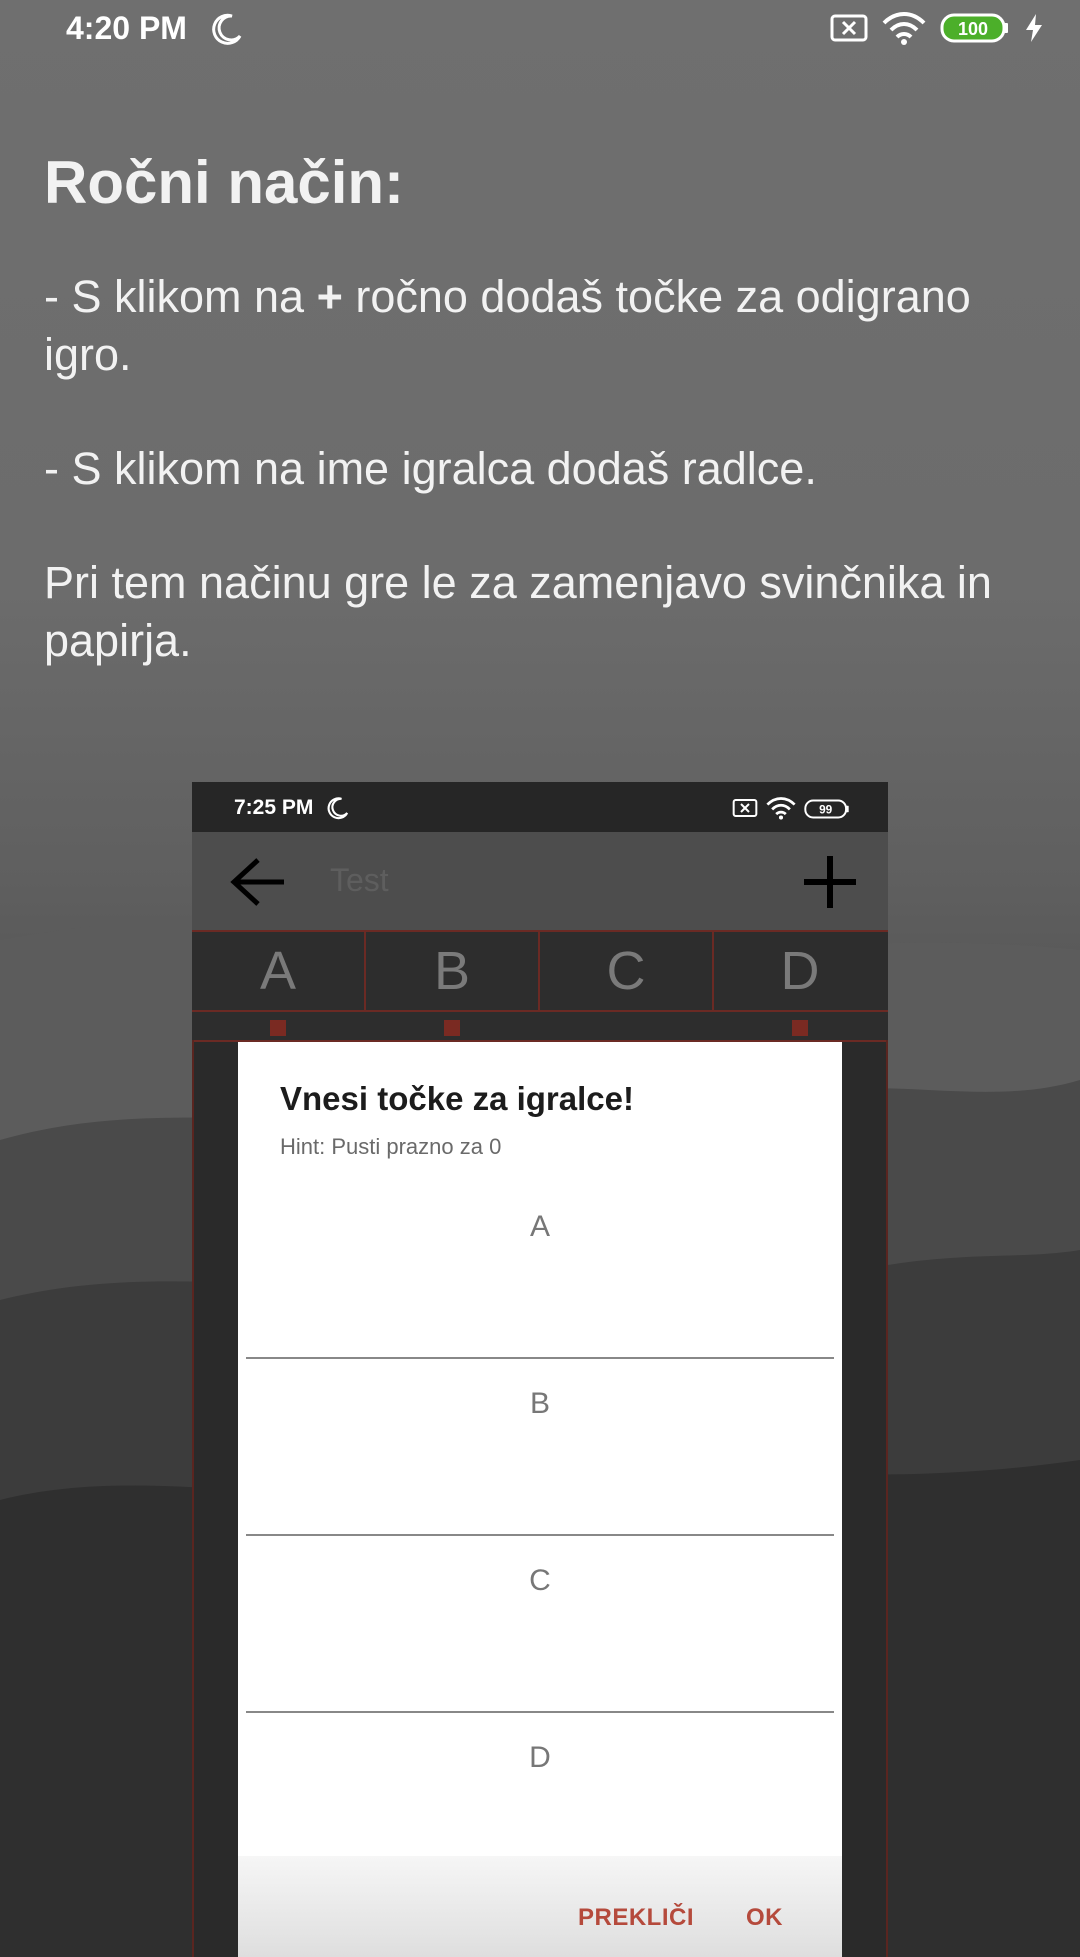  What do you see at coordinates (539, 1226) in the screenshot?
I see `field-label-a: A` at bounding box center [539, 1226].